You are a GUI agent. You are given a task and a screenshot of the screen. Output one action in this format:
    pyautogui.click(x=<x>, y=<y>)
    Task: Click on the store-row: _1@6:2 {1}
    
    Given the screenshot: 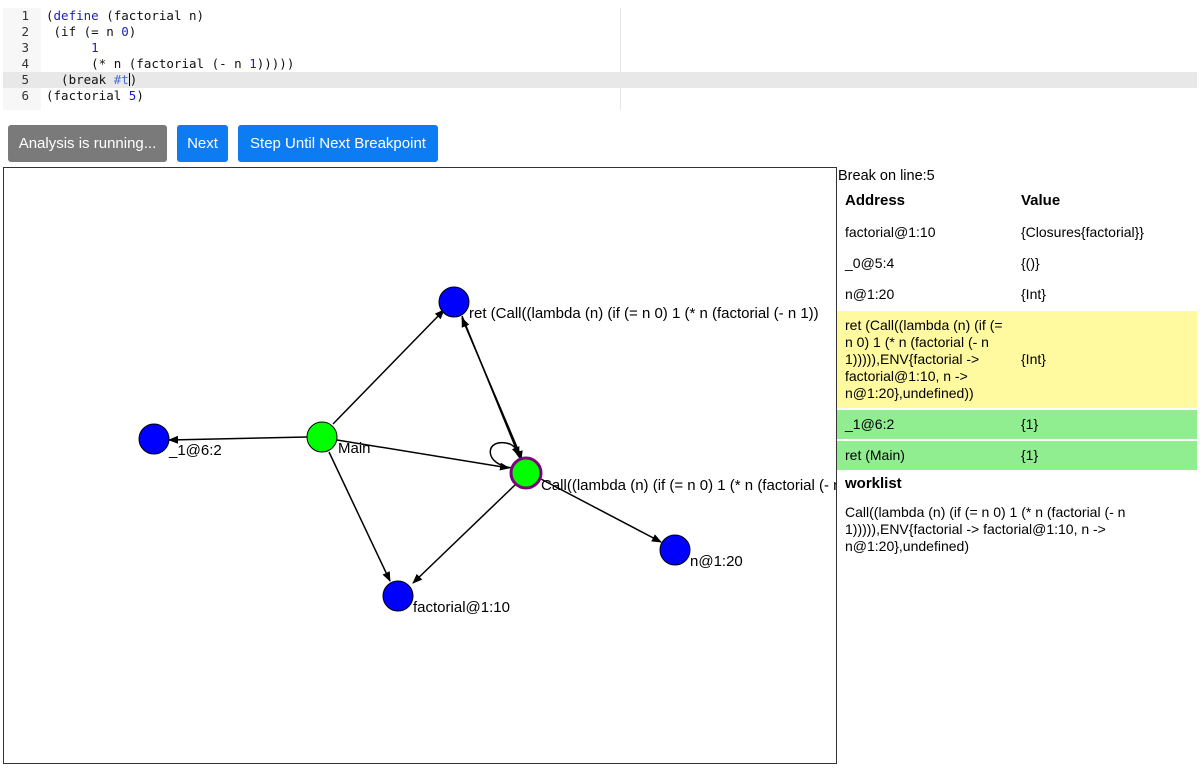 What is the action you would take?
    pyautogui.click(x=1017, y=424)
    